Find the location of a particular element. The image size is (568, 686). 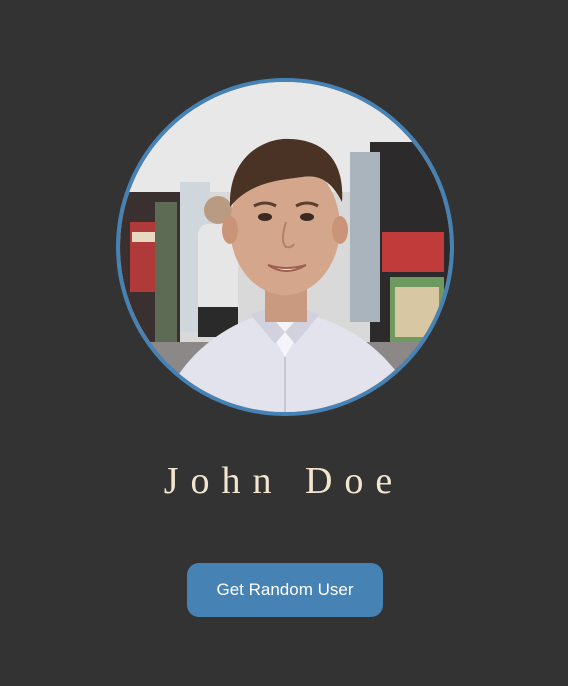

get-random-user-button: Get Random User is located at coordinates (285, 590).